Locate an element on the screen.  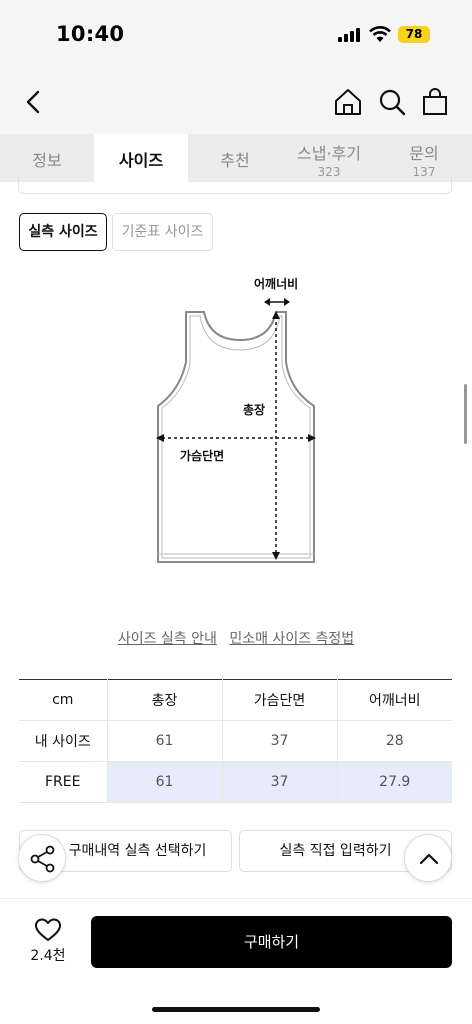
table-header-row: cm 총장 가슴단면 어깨너비 is located at coordinates (235, 700).